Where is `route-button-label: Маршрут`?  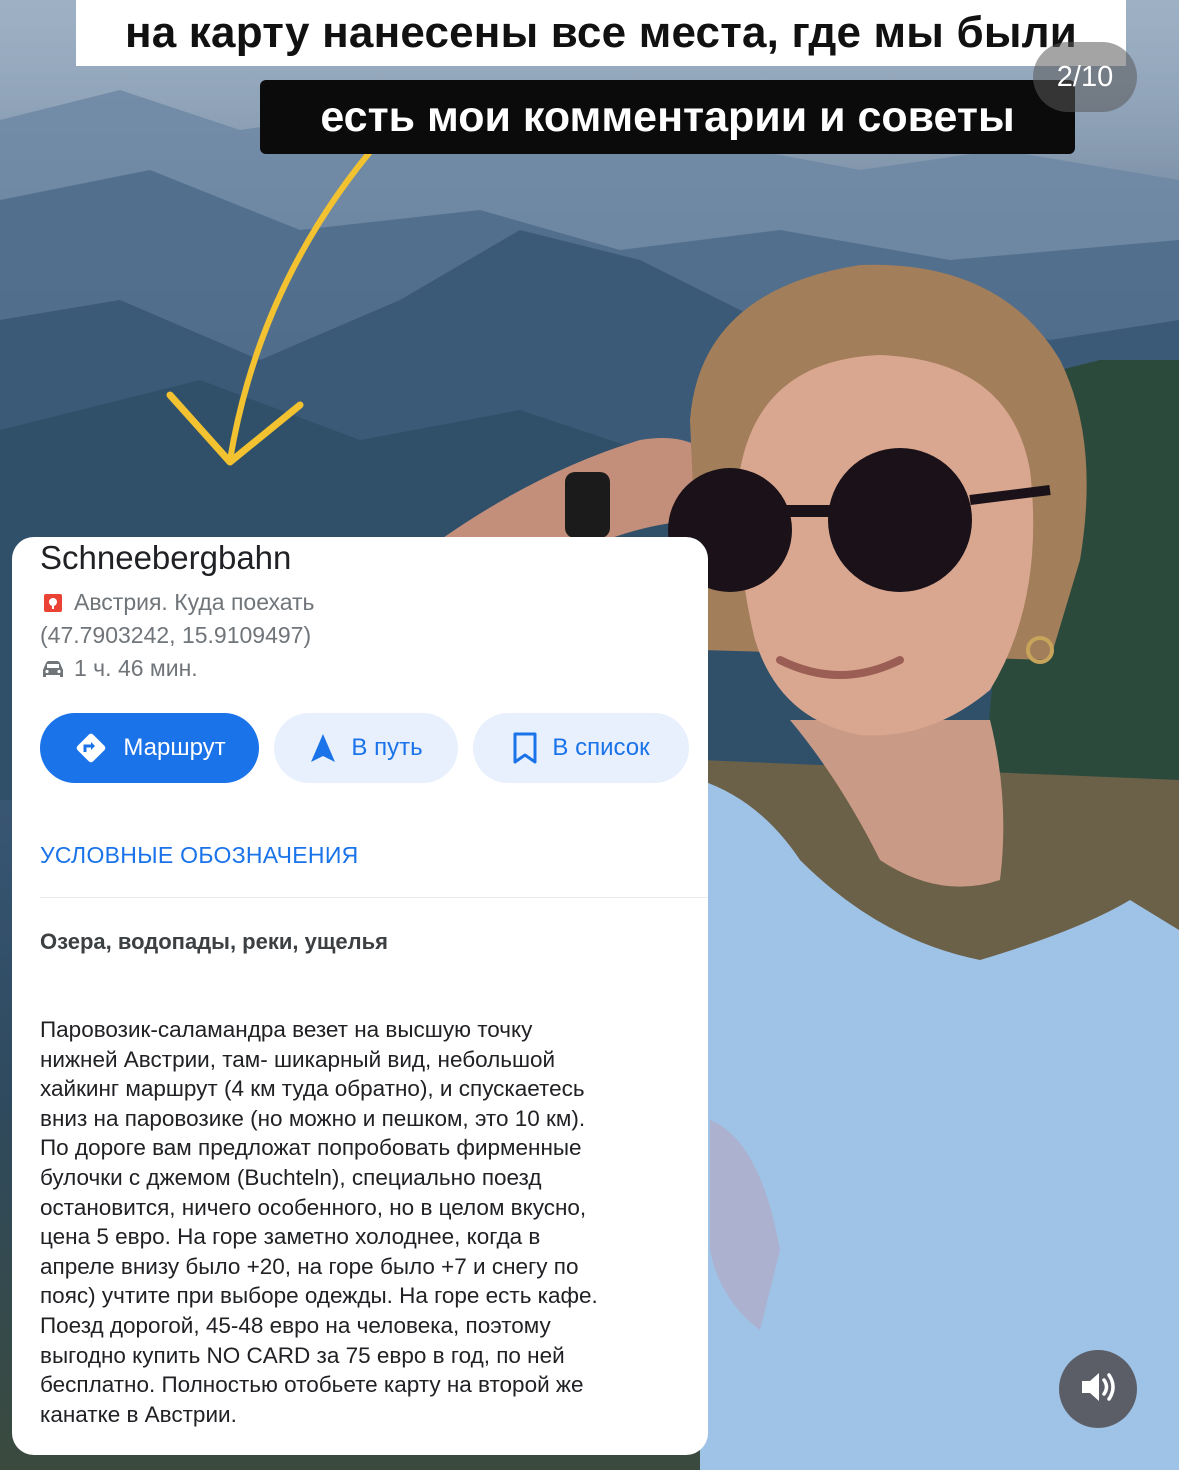 route-button-label: Маршрут is located at coordinates (174, 747).